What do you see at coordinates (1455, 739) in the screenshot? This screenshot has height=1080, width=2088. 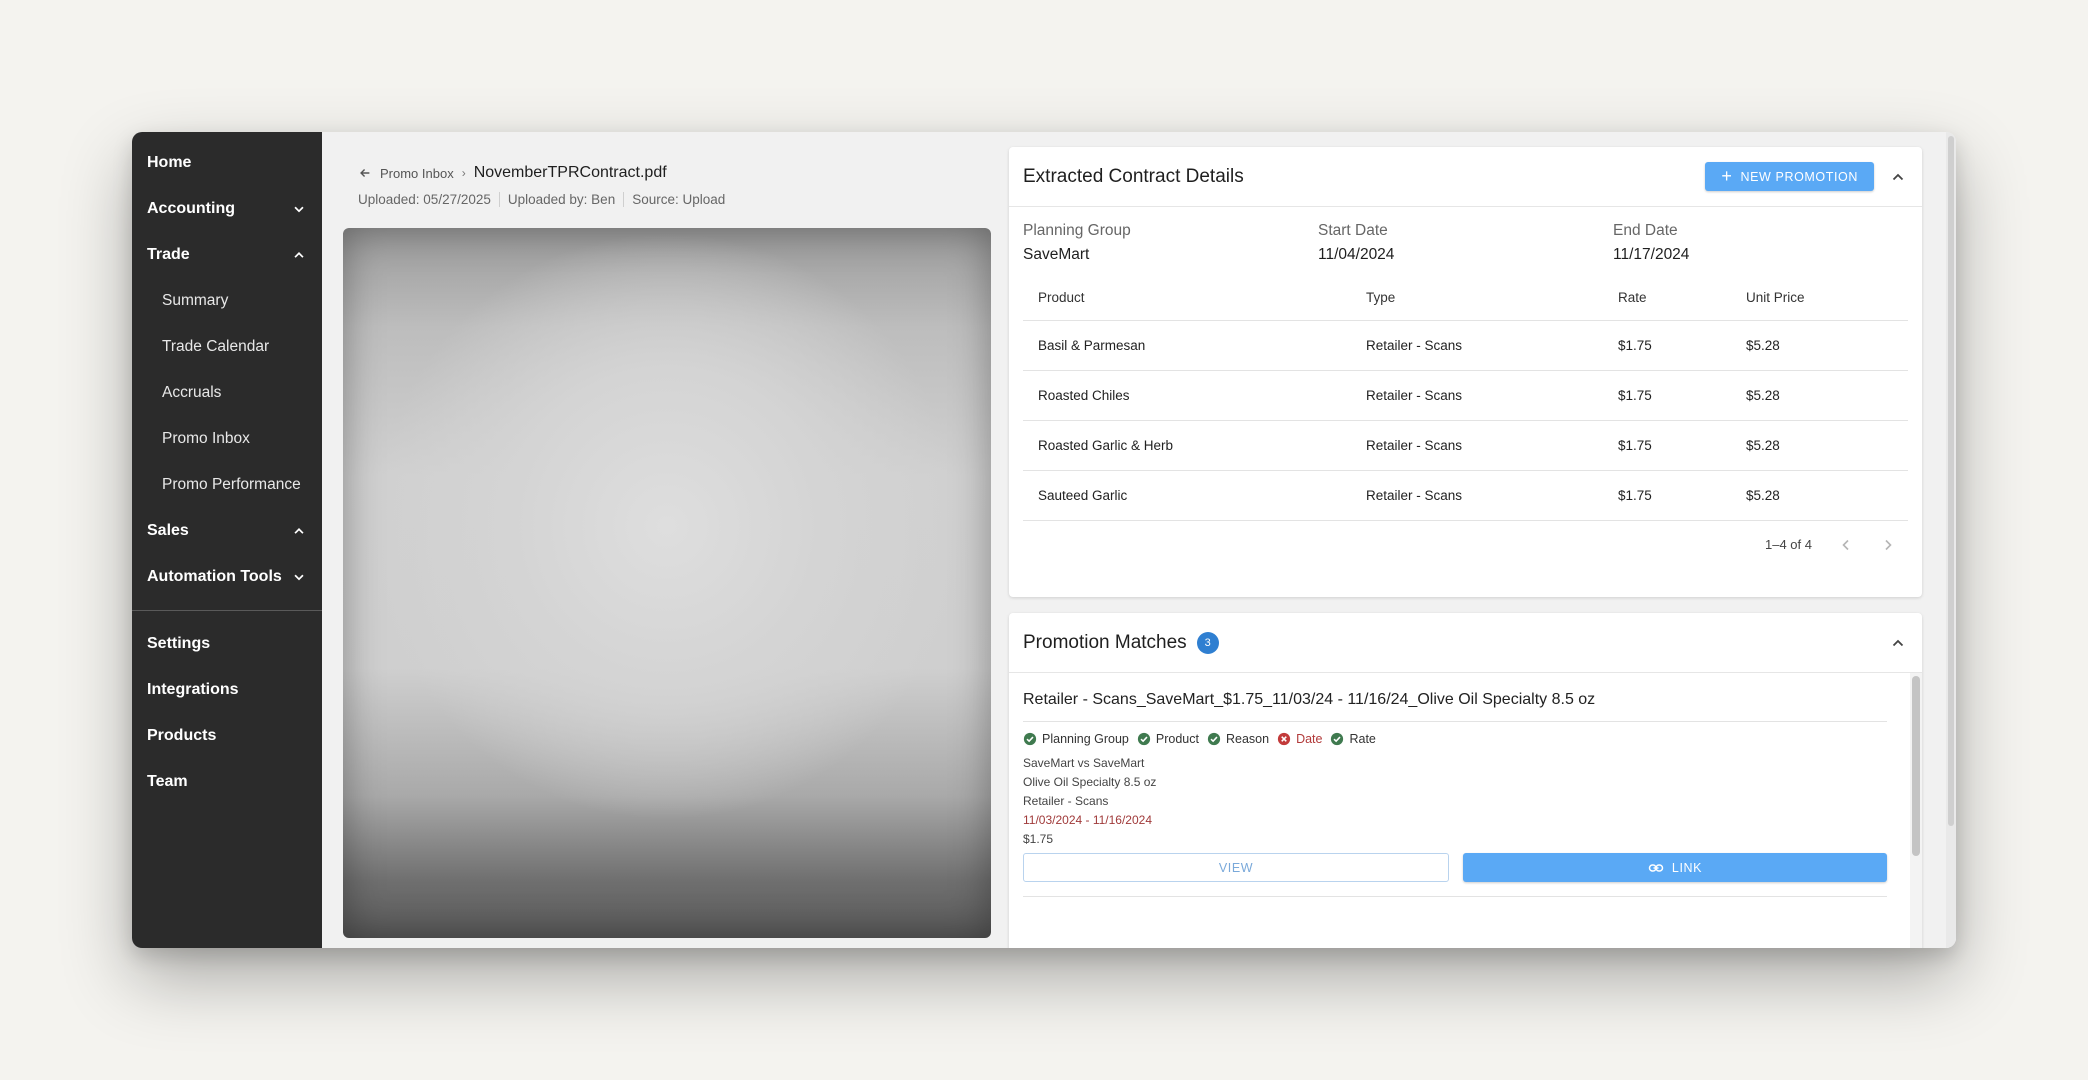 I see `match-criteria: Planning Group Product Reason Date Rate` at bounding box center [1455, 739].